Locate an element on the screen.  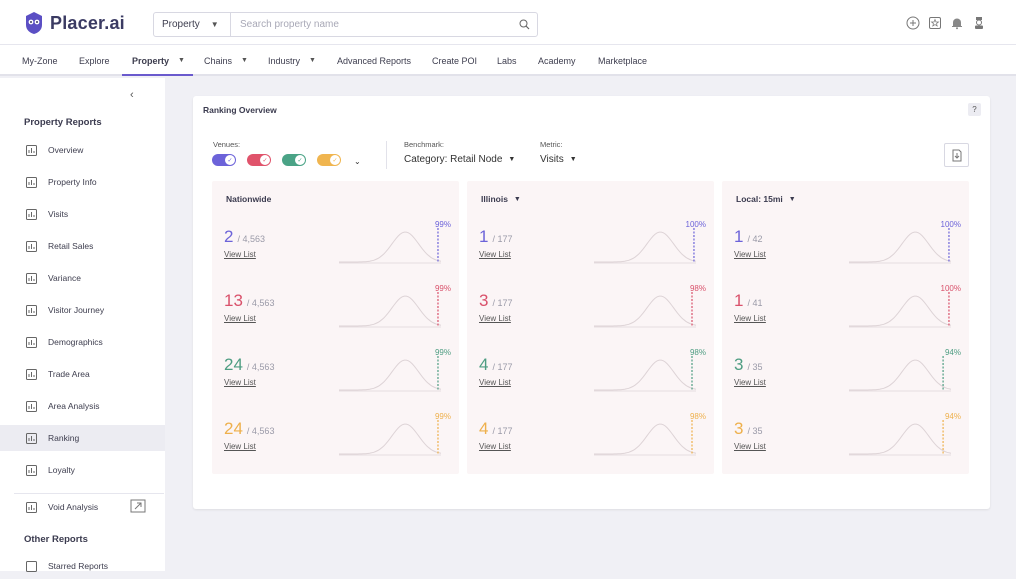
rank-value: 4/ 177 is located at coordinates (496, 365).